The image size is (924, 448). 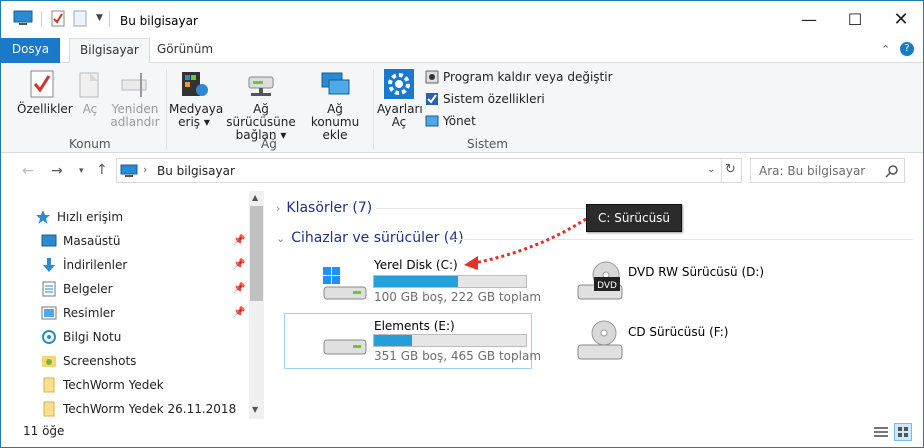 I want to click on recent-locations-button: ▾, so click(x=81, y=171).